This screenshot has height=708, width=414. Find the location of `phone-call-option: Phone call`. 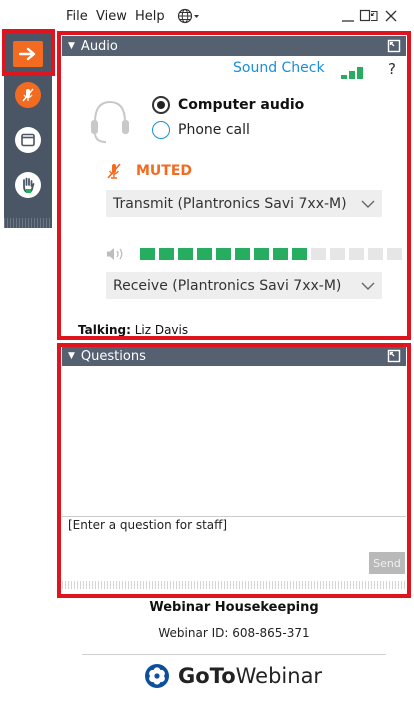

phone-call-option: Phone call is located at coordinates (201, 130).